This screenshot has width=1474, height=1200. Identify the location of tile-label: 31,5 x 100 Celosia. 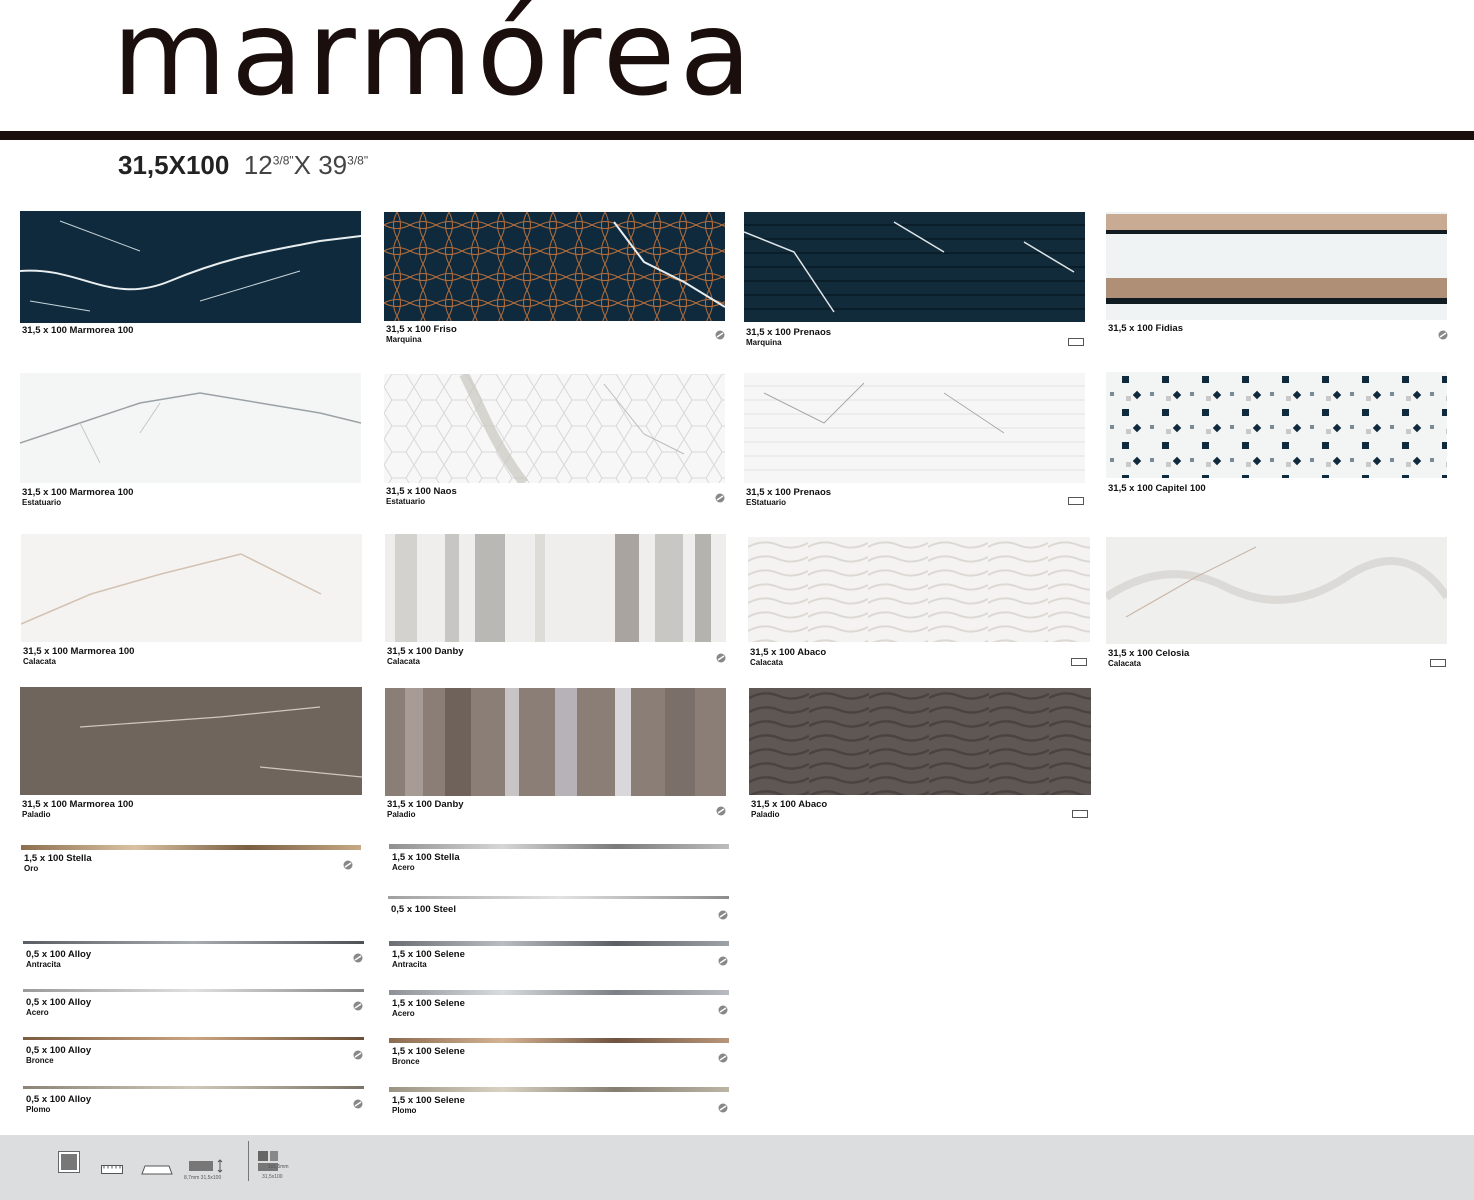
(1149, 653).